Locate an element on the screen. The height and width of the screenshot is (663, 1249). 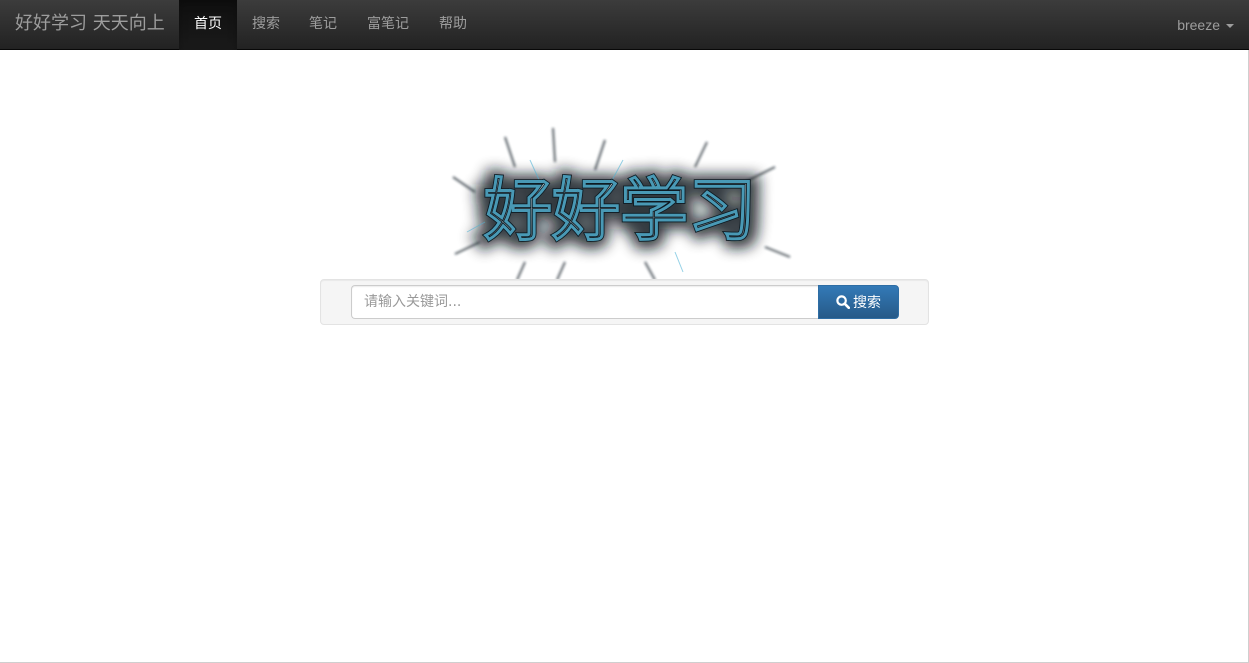
brand-link: 好好学习 天天向上 is located at coordinates (90, 25).